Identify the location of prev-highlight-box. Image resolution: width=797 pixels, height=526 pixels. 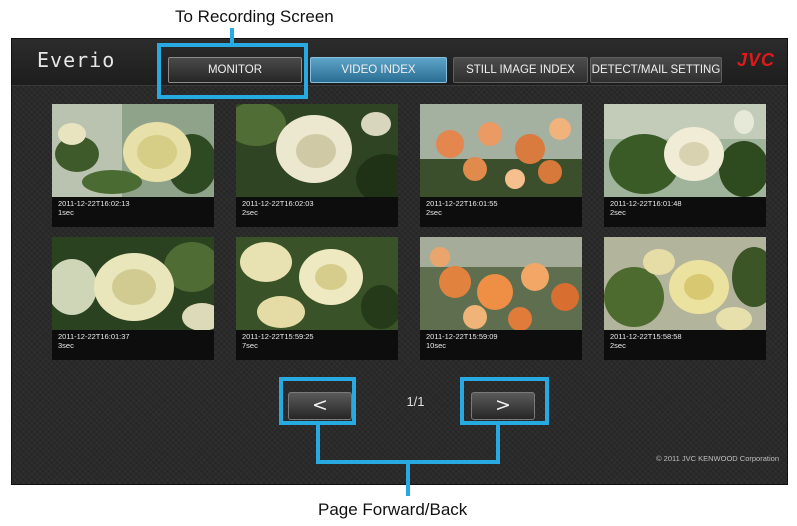
(317, 401).